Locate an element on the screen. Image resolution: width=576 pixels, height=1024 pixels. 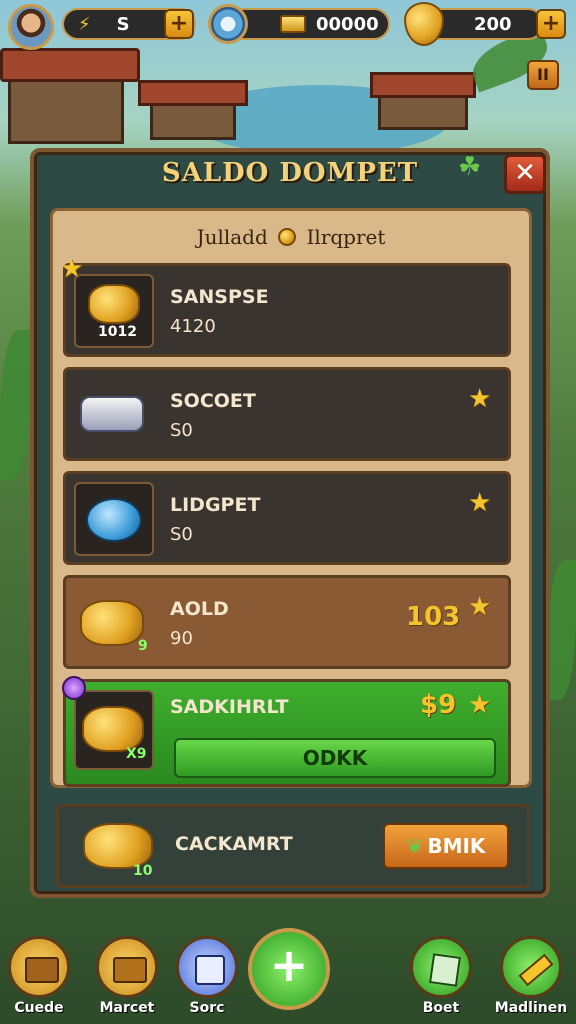
treasure-chest-icon is located at coordinates (42, 970).